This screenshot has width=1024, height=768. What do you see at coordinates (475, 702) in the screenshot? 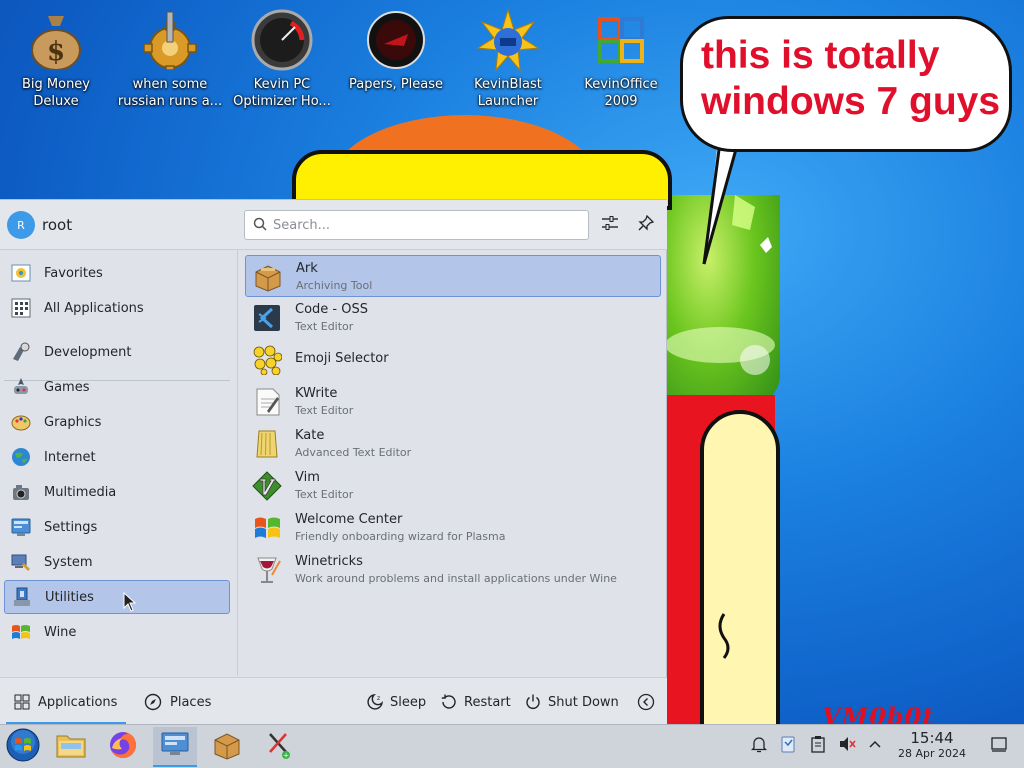
I see `restart-button: Restart` at bounding box center [475, 702].